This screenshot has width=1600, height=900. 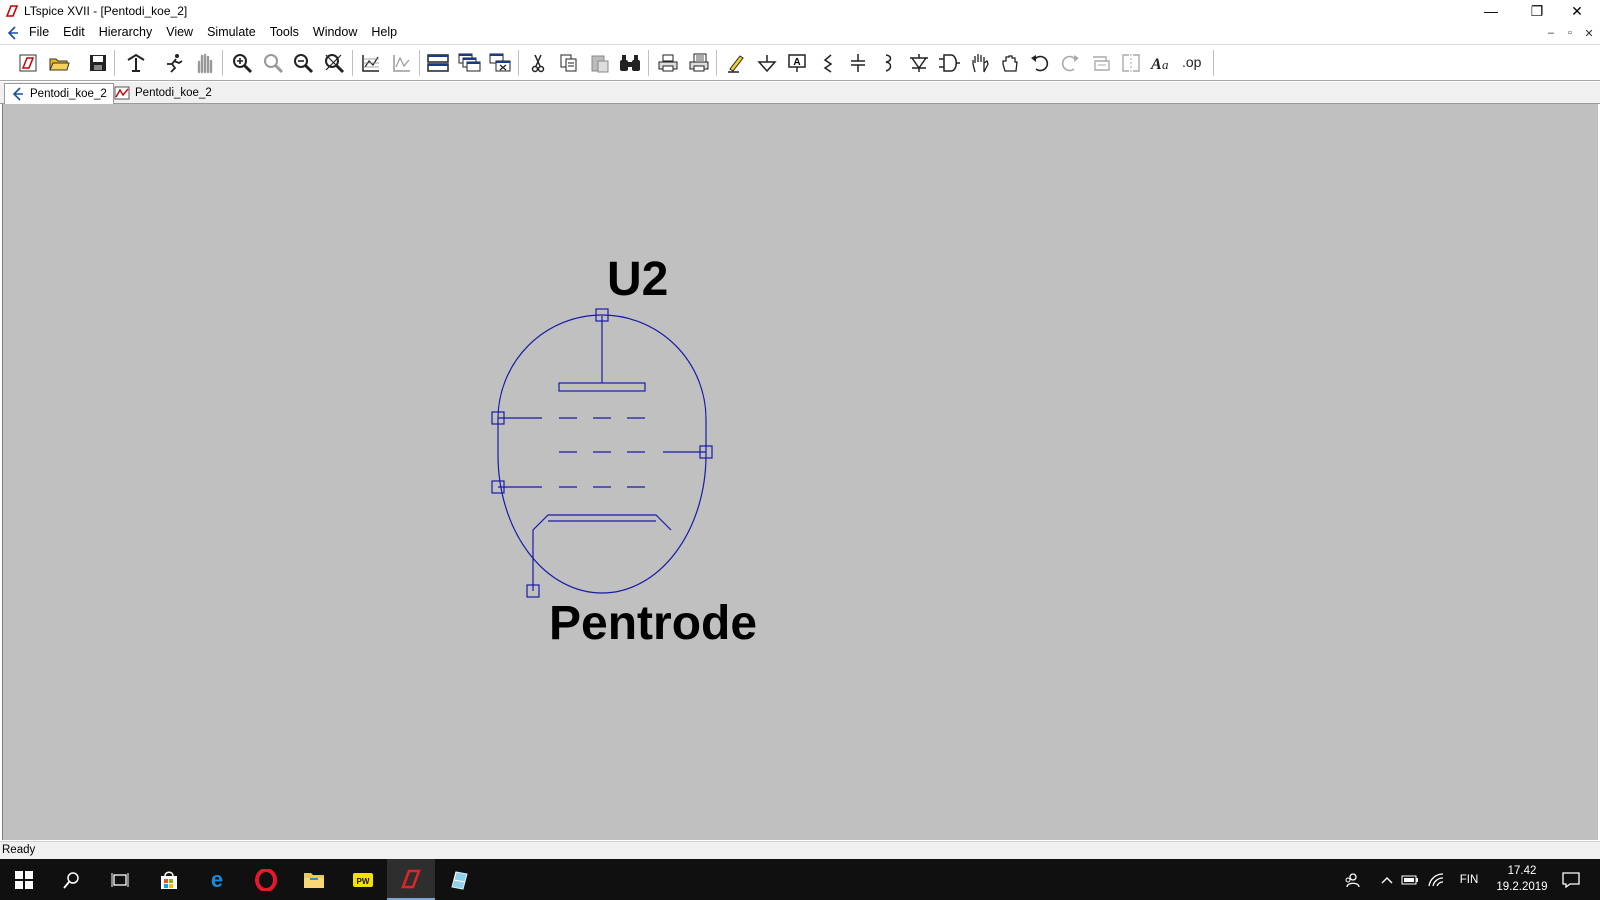 What do you see at coordinates (335, 32) in the screenshot?
I see `menu-window: Window` at bounding box center [335, 32].